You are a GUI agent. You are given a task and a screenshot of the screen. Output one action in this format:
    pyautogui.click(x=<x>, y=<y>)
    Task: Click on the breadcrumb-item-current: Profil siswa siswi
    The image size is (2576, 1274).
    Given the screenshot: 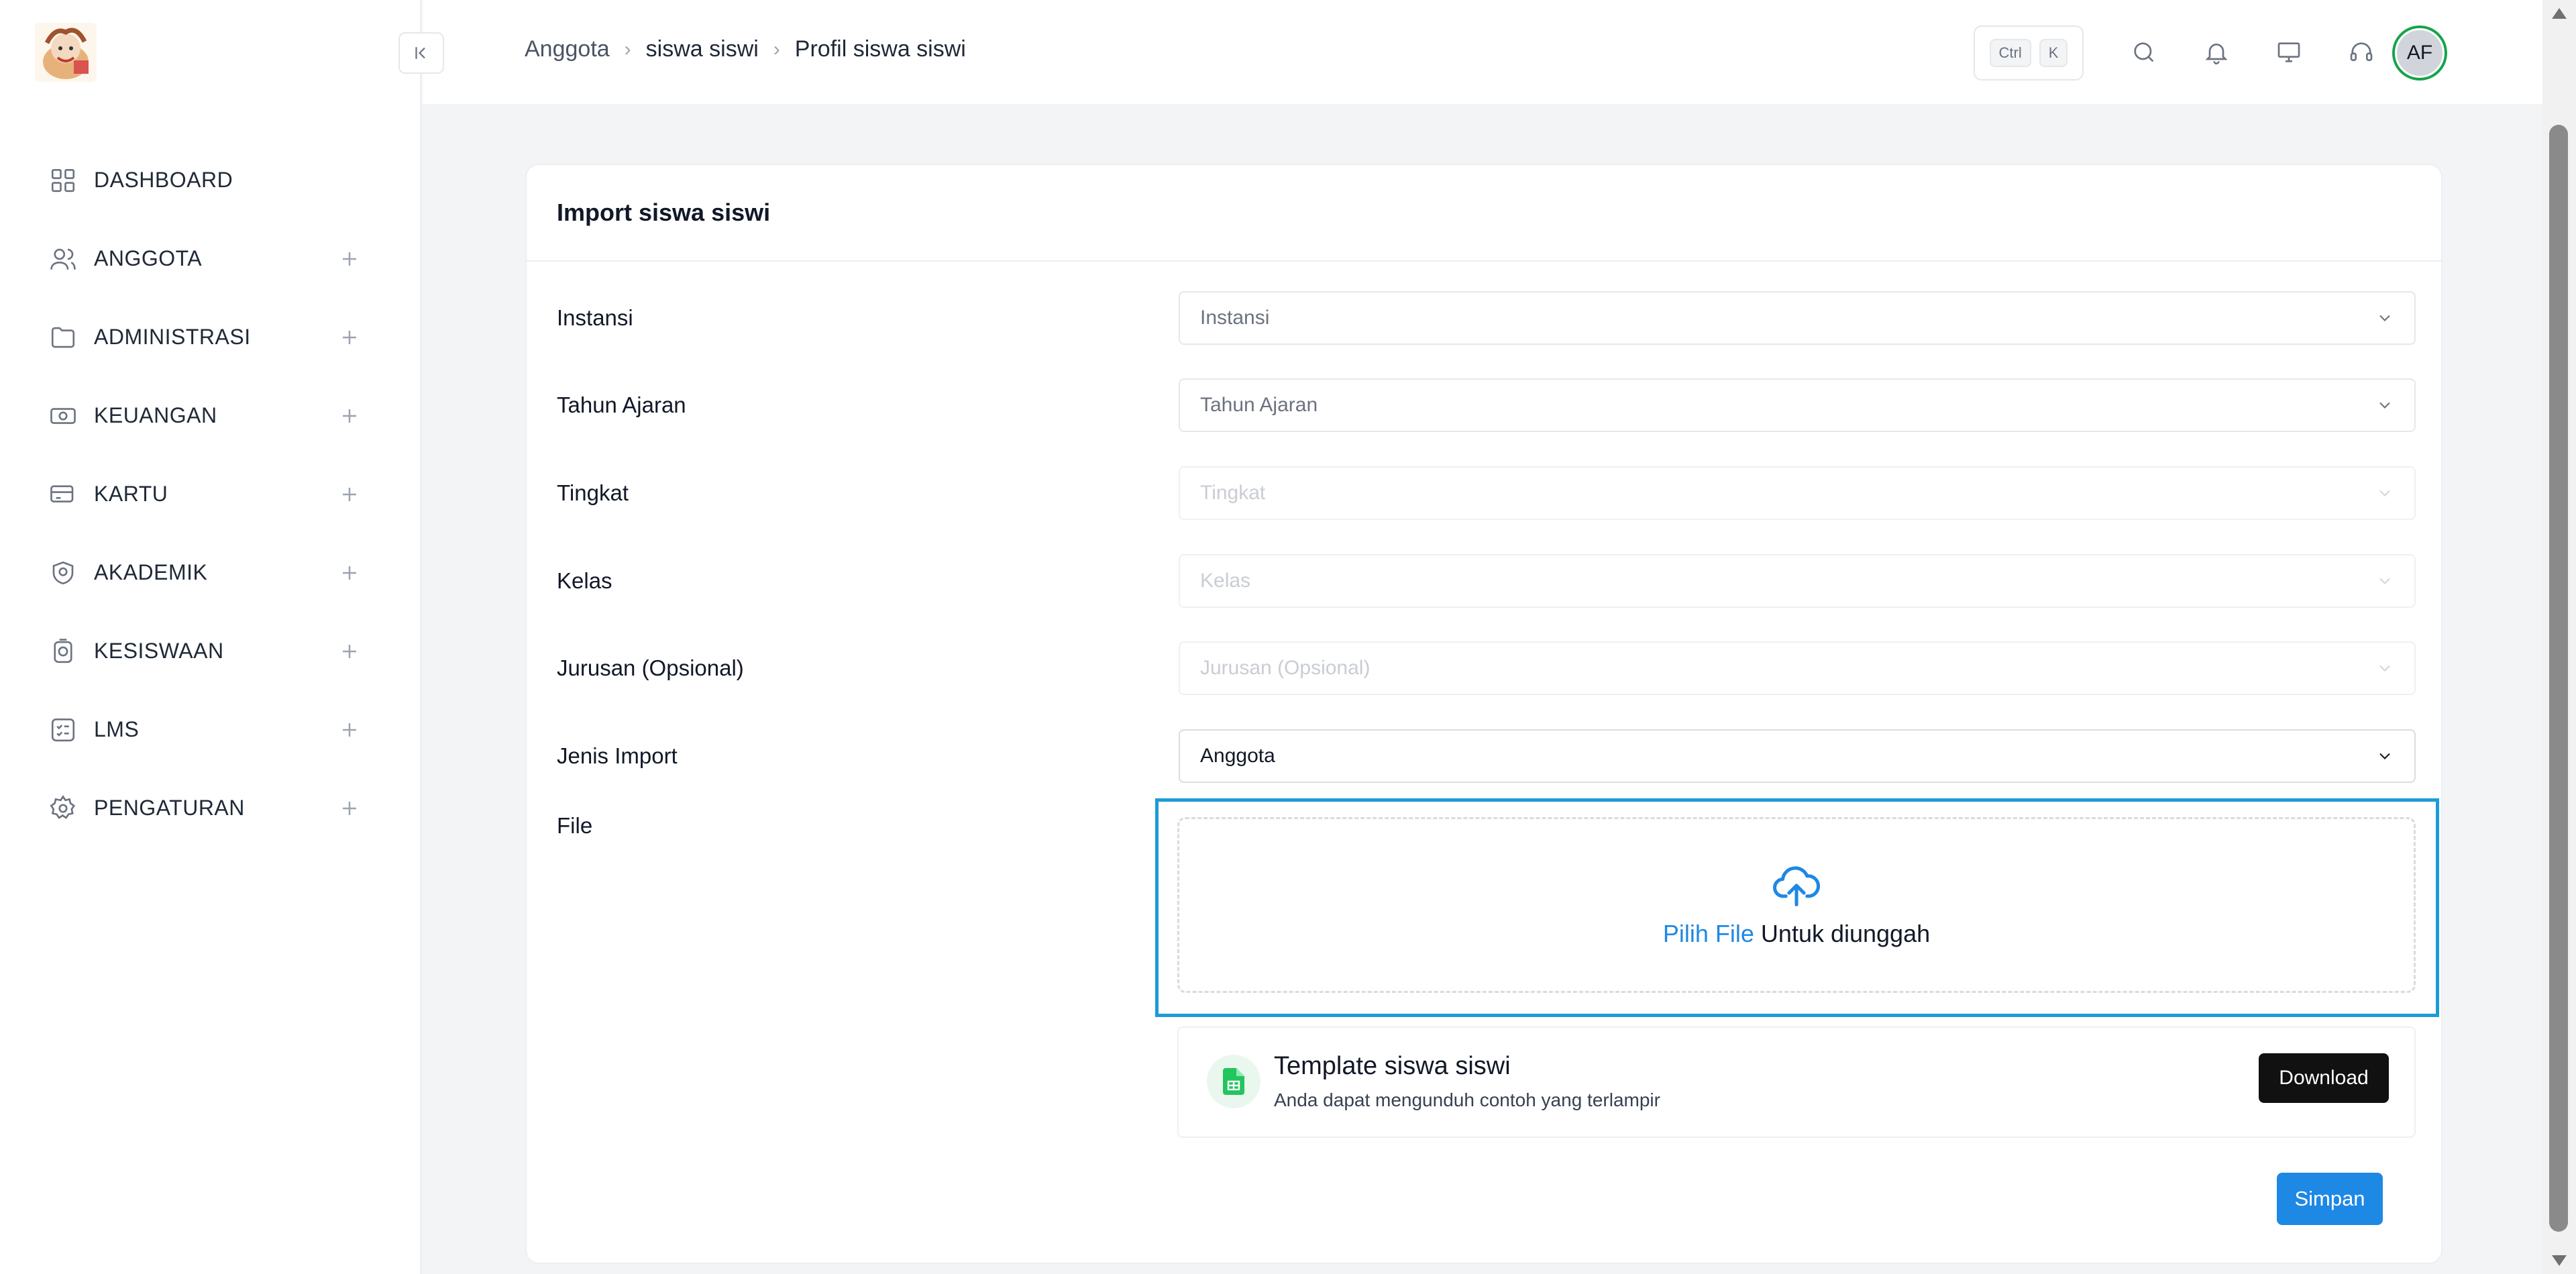 What is the action you would take?
    pyautogui.click(x=880, y=49)
    